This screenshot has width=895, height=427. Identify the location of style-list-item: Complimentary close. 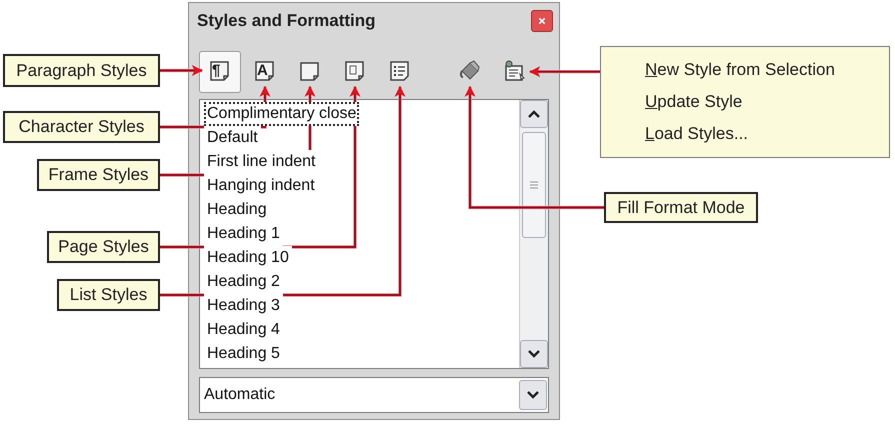
(282, 114).